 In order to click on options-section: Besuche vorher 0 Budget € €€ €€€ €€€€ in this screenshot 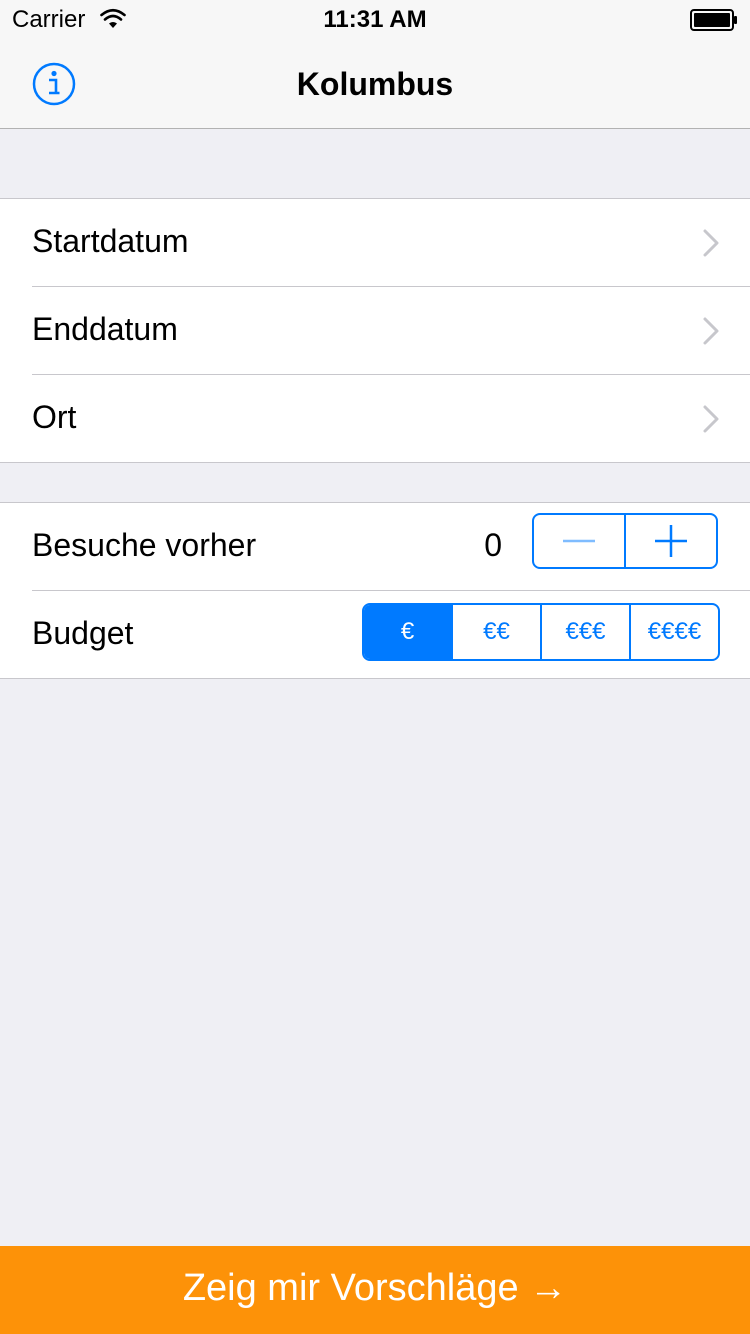, I will do `click(375, 590)`.